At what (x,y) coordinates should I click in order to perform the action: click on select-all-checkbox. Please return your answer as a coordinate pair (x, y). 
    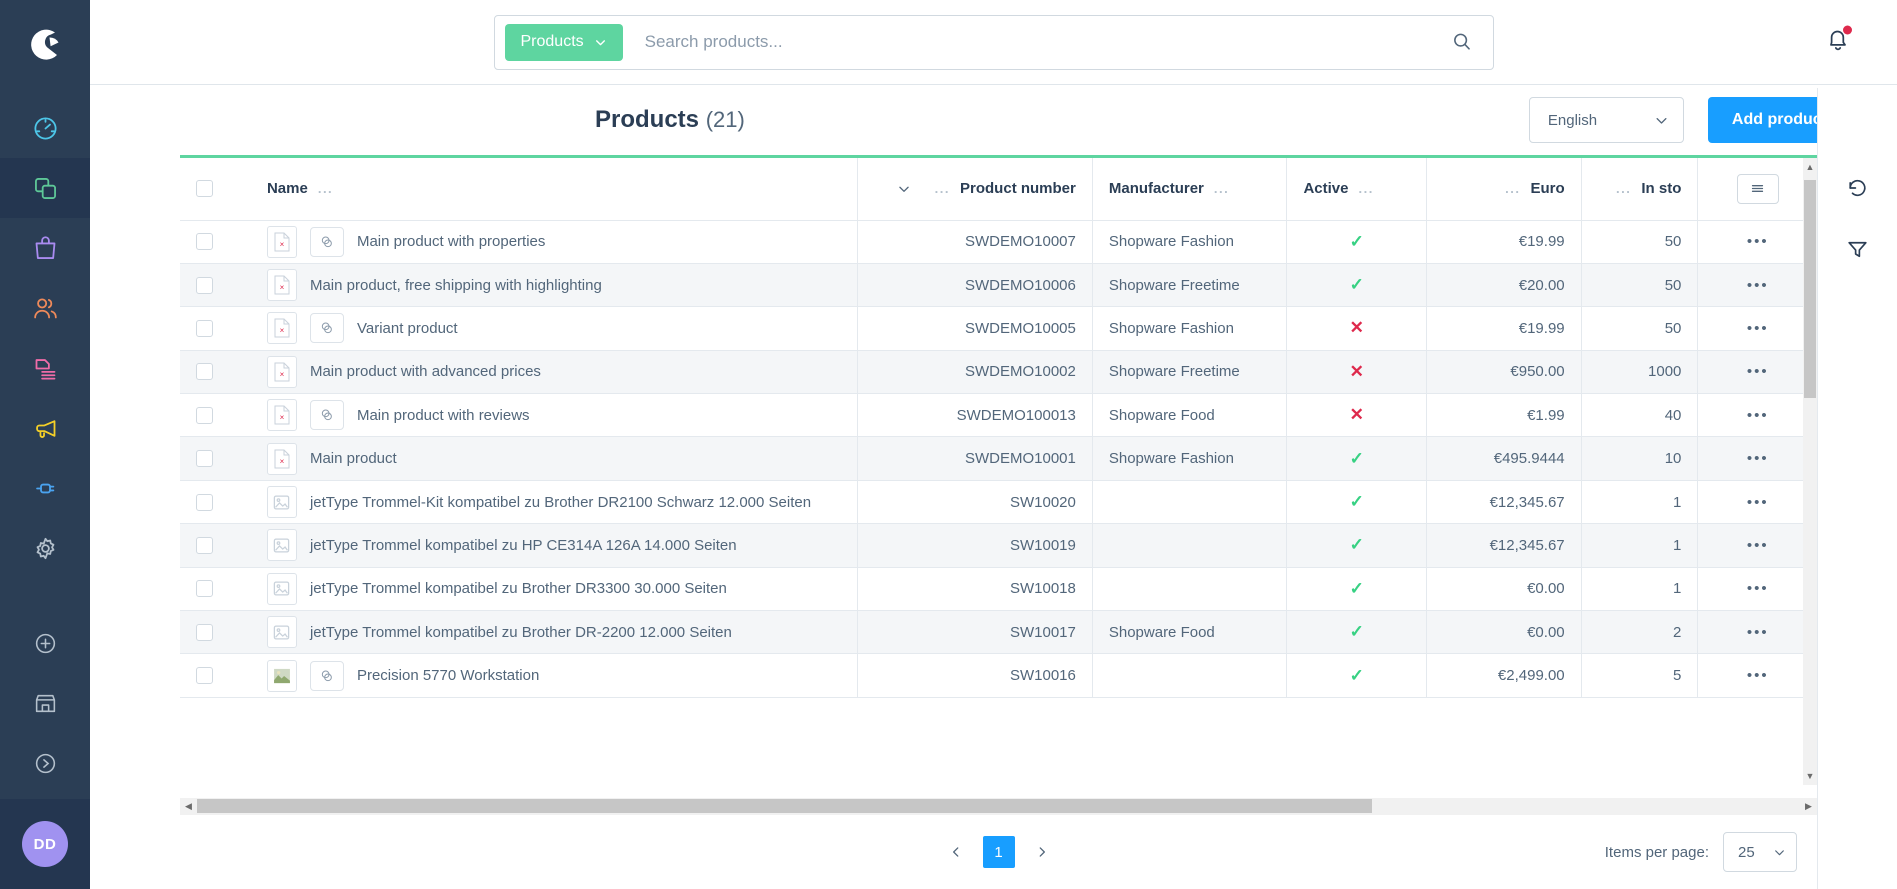
    Looking at the image, I should click on (204, 189).